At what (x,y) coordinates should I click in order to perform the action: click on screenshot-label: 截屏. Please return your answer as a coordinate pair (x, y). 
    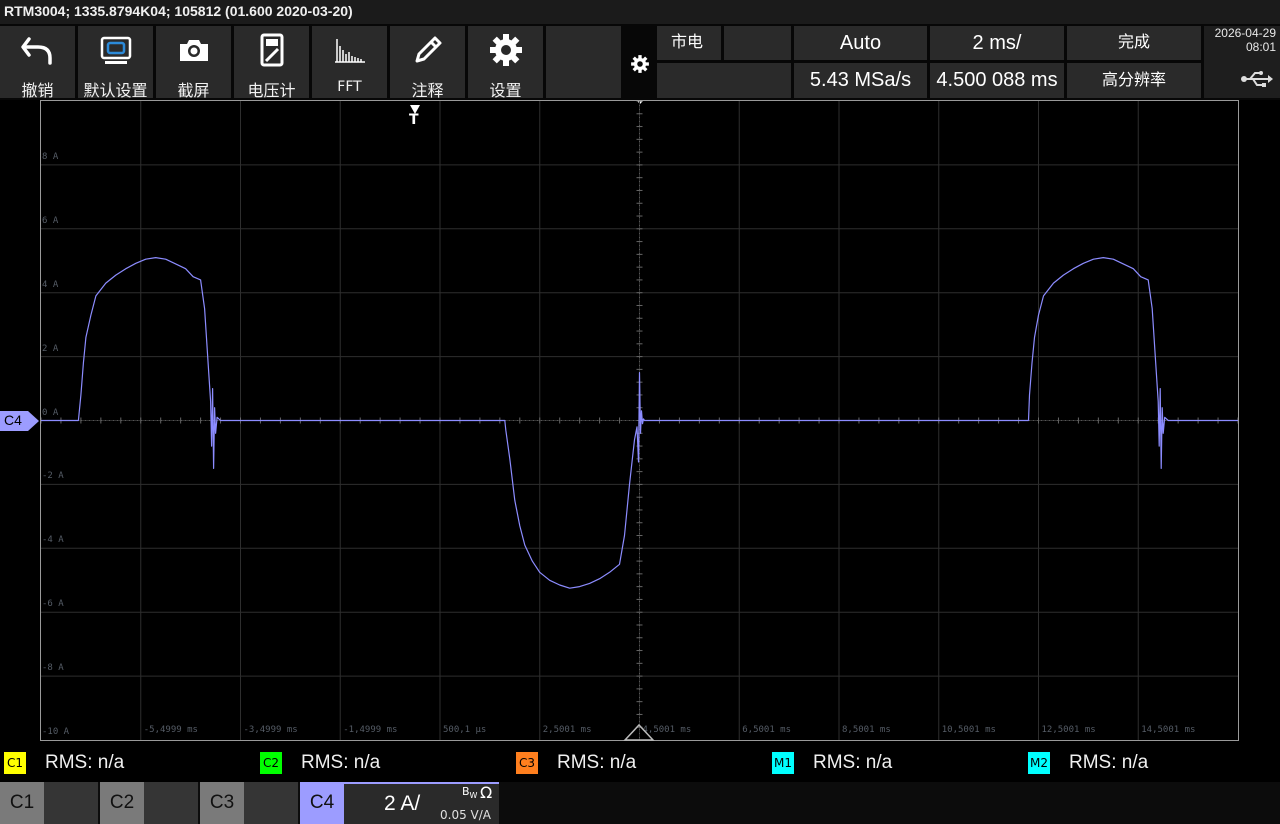
    Looking at the image, I should click on (193, 90).